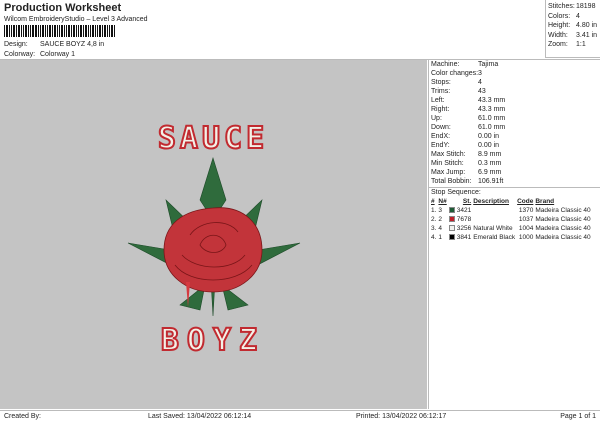 This screenshot has width=600, height=424. I want to click on detail-label: Total Bobbin:, so click(451, 181).